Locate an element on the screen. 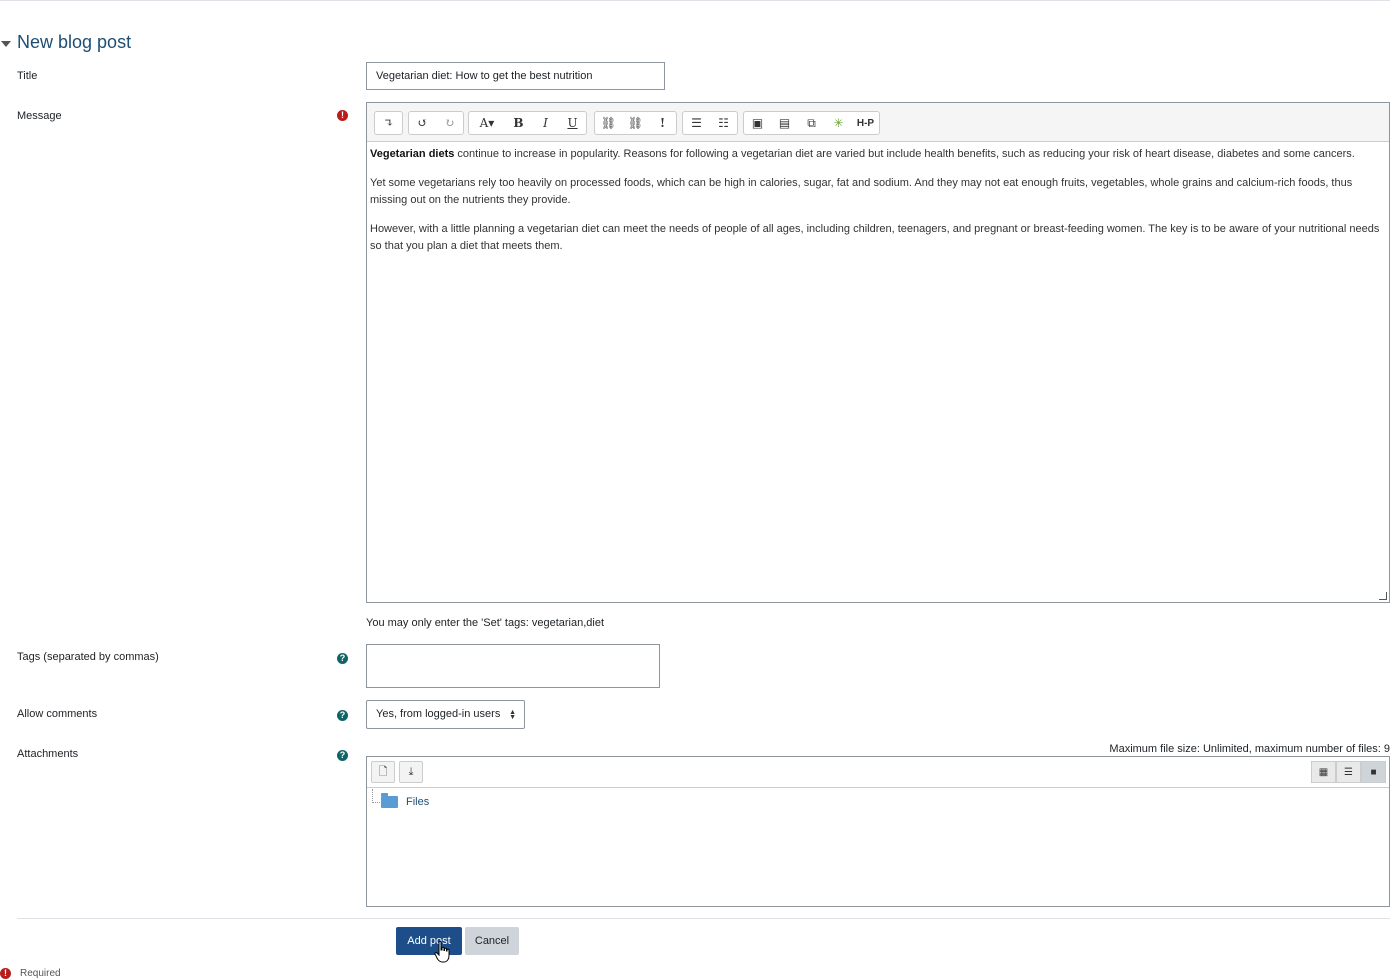  underline-icon: U is located at coordinates (572, 123).